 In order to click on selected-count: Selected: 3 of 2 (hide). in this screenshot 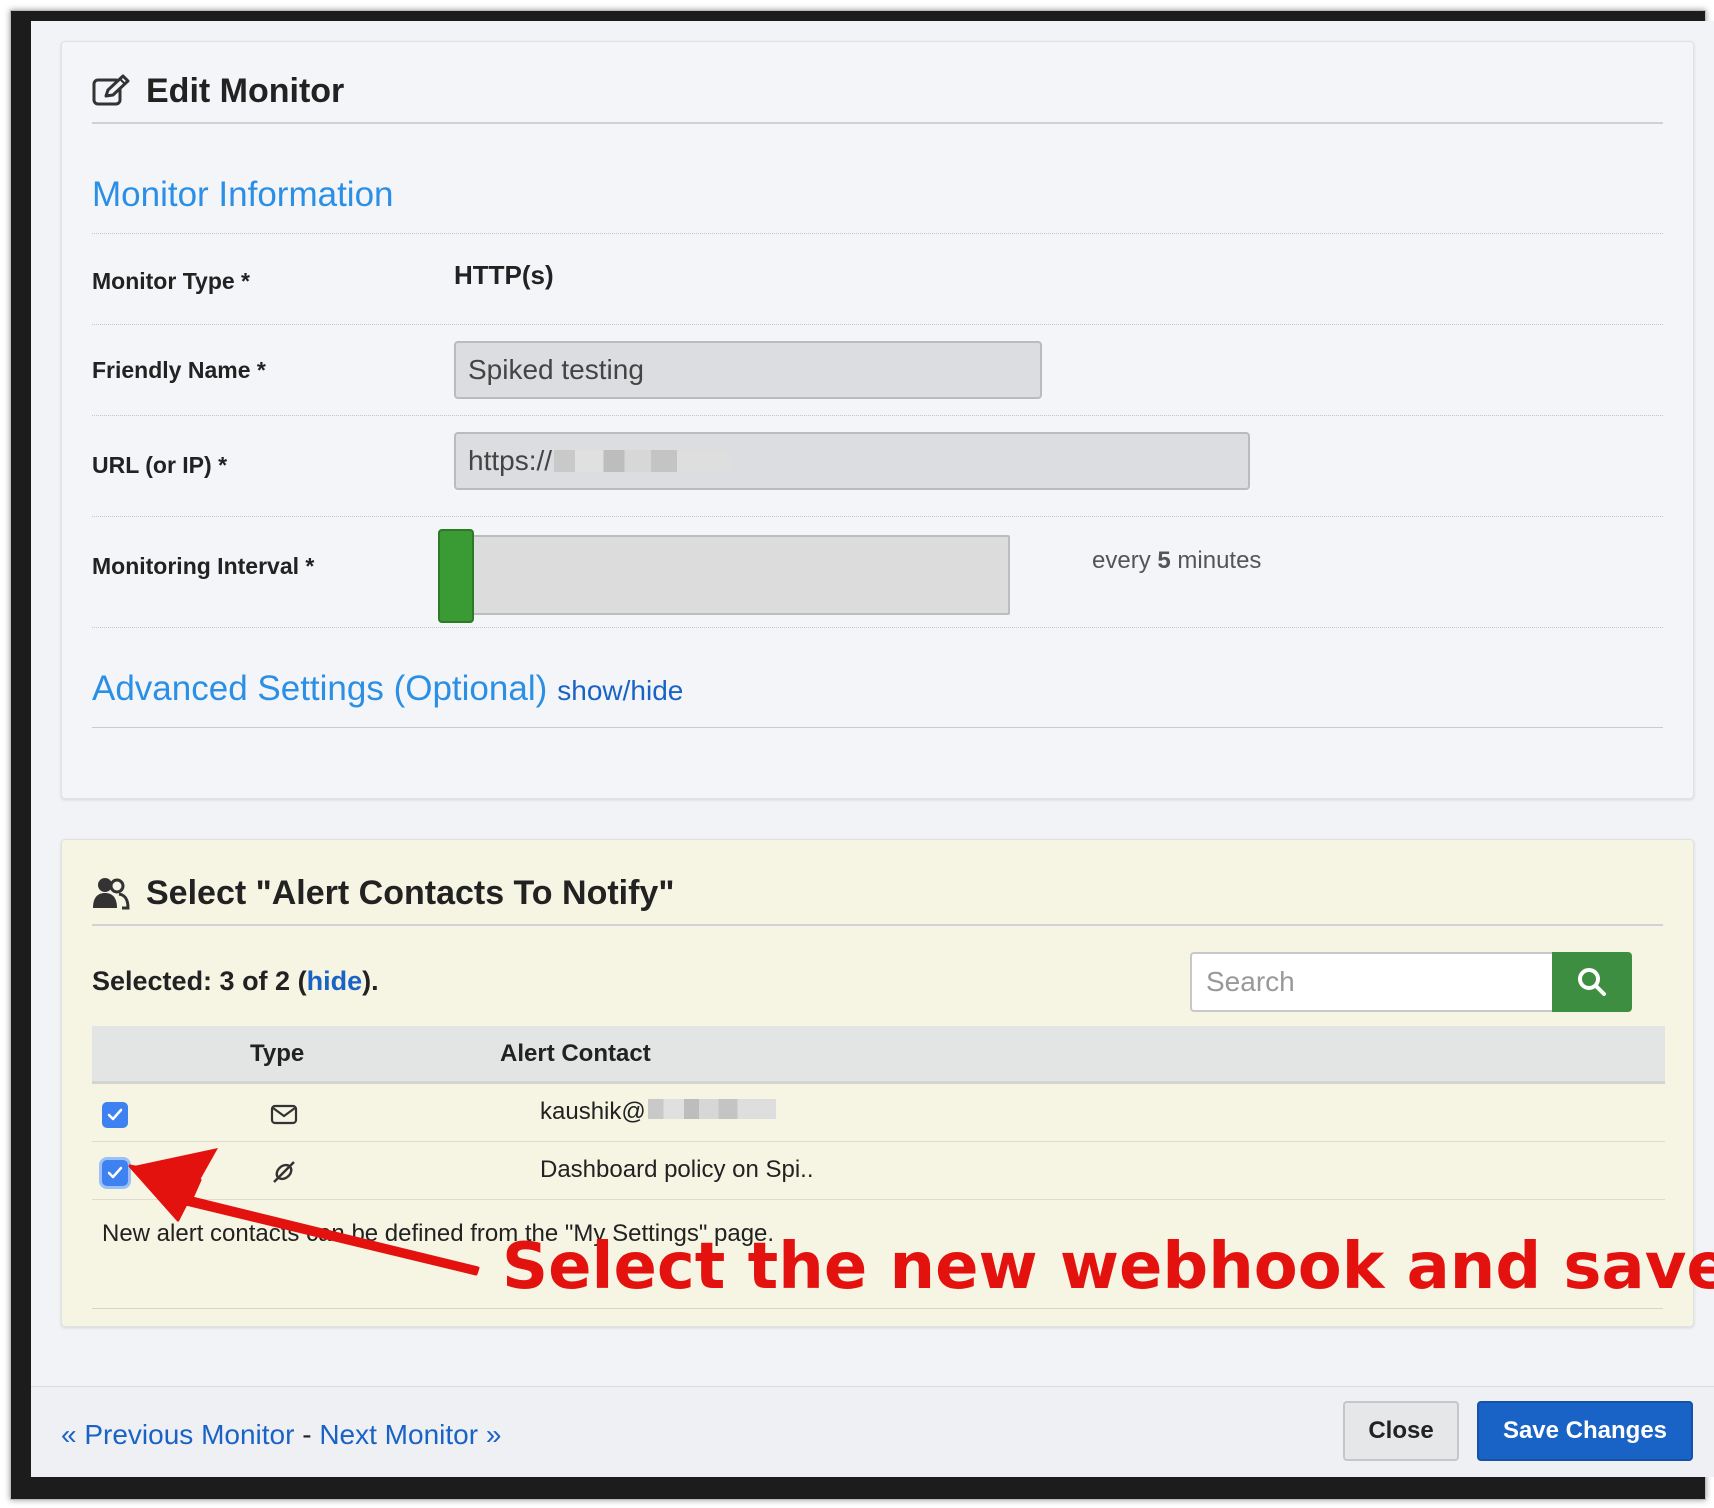, I will do `click(235, 981)`.